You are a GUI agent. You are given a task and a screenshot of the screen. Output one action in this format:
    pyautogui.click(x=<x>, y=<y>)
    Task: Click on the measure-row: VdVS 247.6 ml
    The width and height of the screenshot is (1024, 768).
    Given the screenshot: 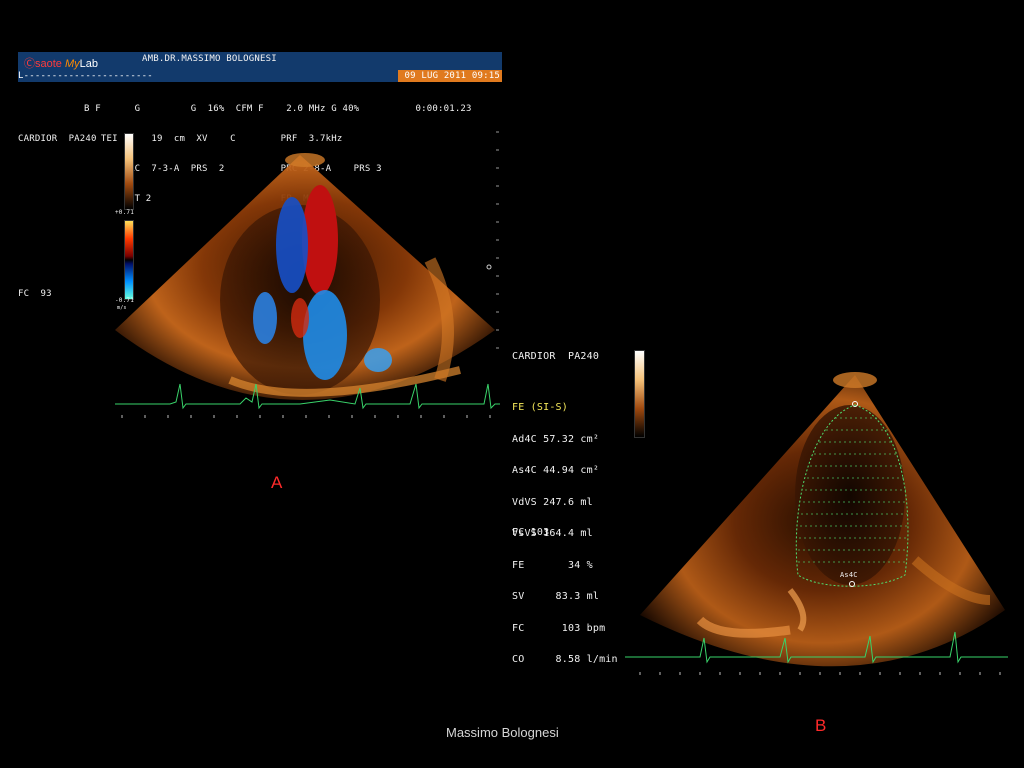 What is the action you would take?
    pyautogui.click(x=552, y=502)
    